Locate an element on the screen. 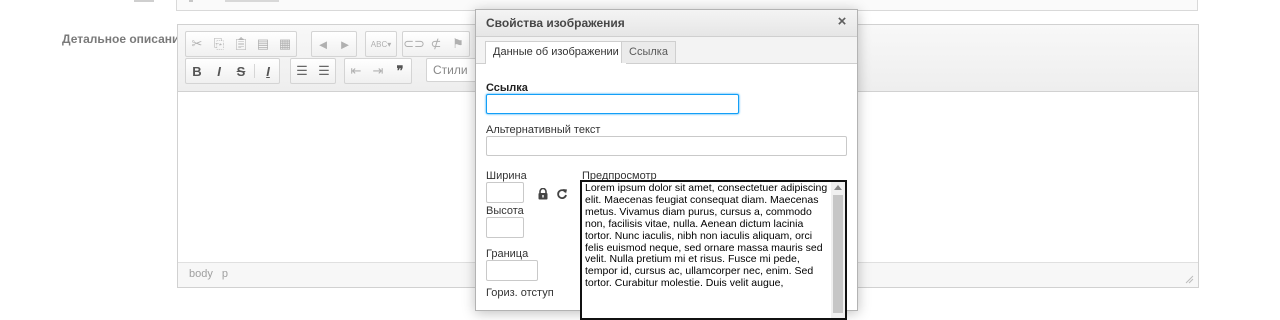 This screenshot has height=320, width=1280. bulleted-list-icon: ☰ is located at coordinates (324, 71).